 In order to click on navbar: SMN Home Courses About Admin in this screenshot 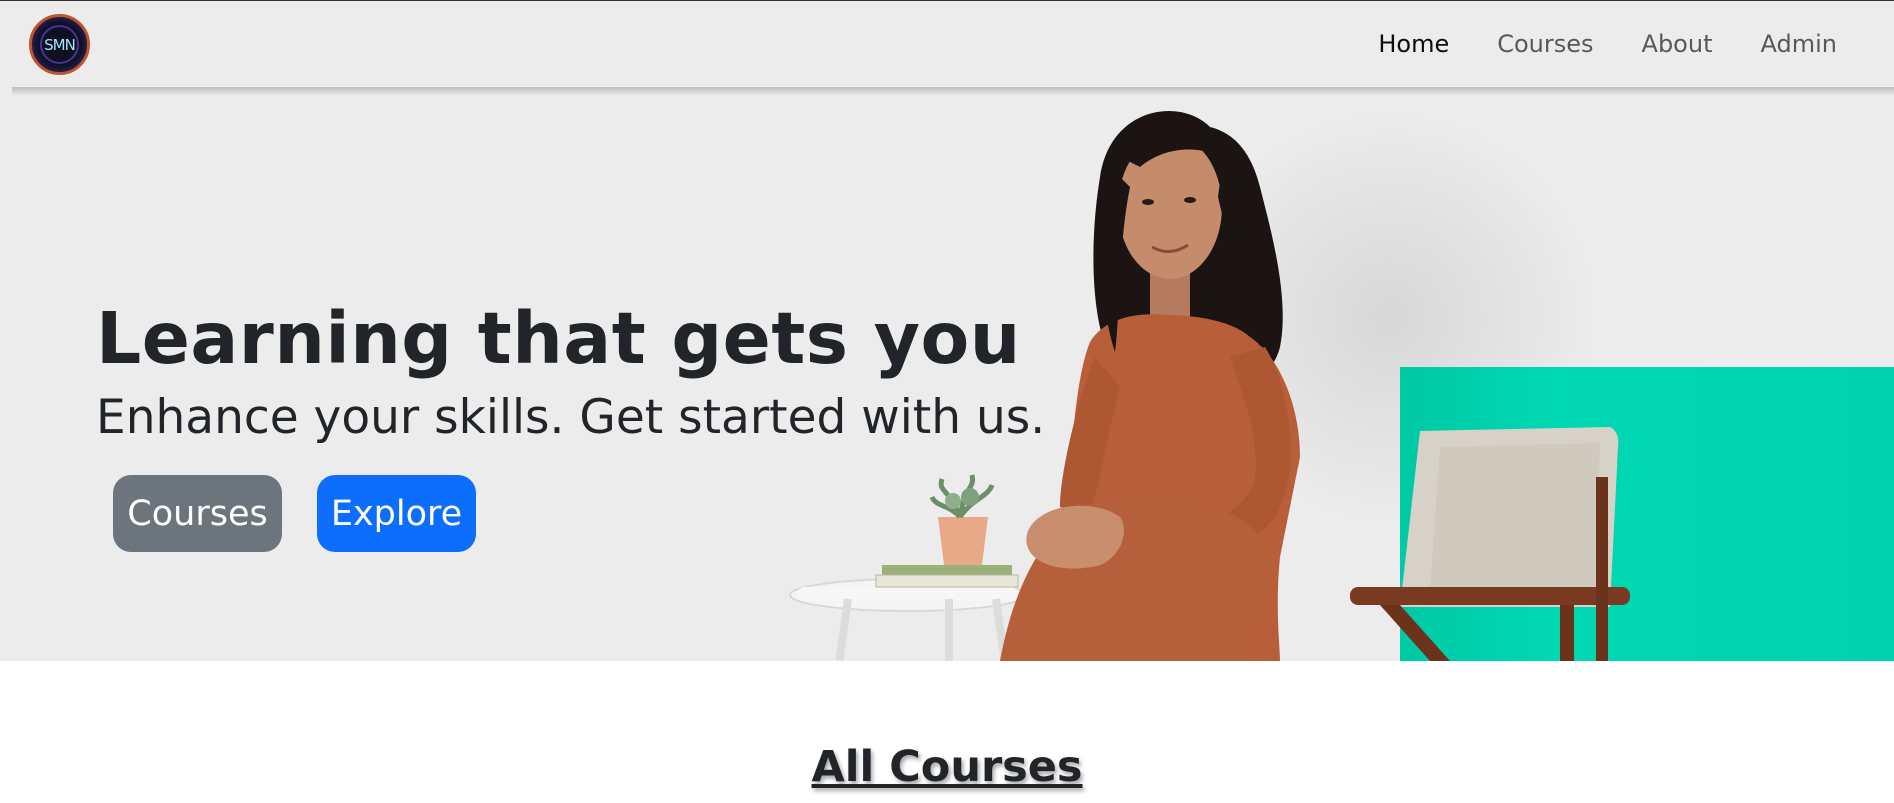, I will do `click(947, 44)`.